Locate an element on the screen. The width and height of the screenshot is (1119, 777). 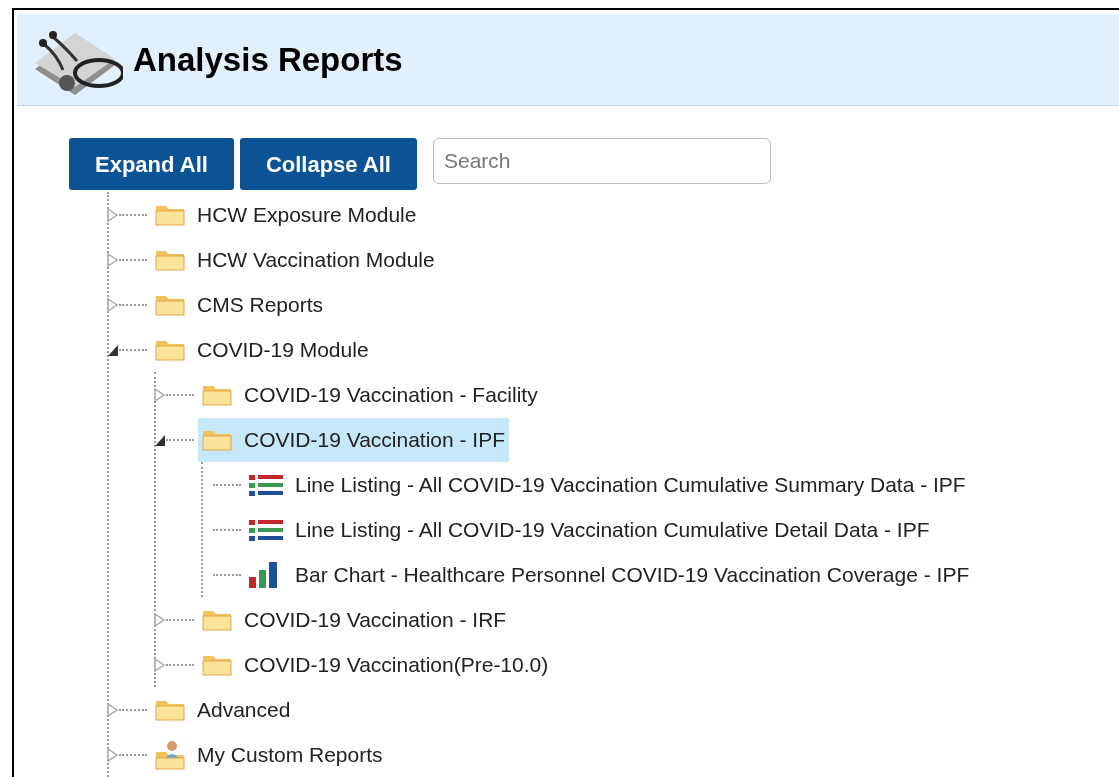
tree-item: Line Listing - All COVID-19 Vaccination Cumulative Detail Data - IPF is located at coordinates (589, 529).